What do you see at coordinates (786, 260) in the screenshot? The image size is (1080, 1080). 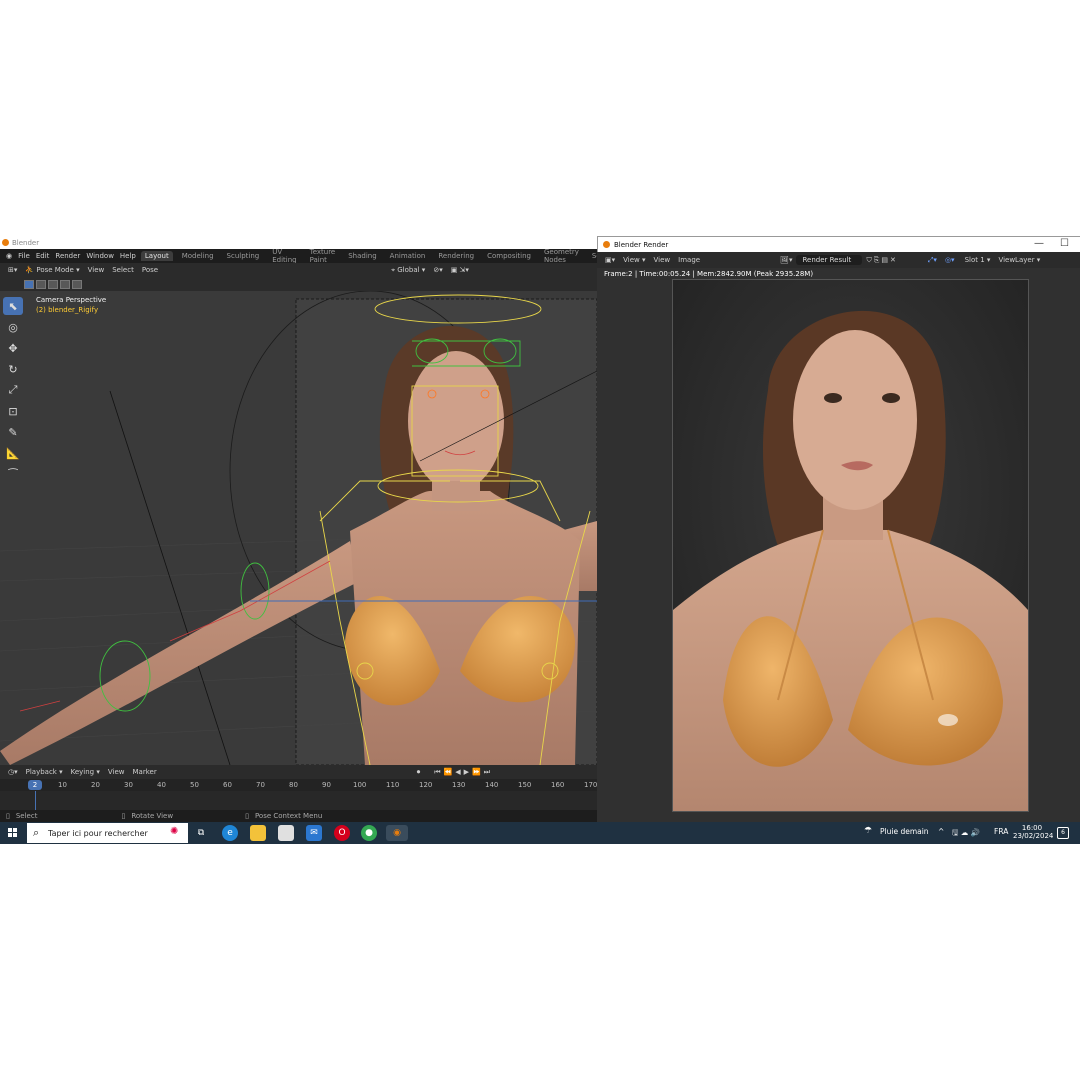 I see `image-browse-icon: 🖼▾` at bounding box center [786, 260].